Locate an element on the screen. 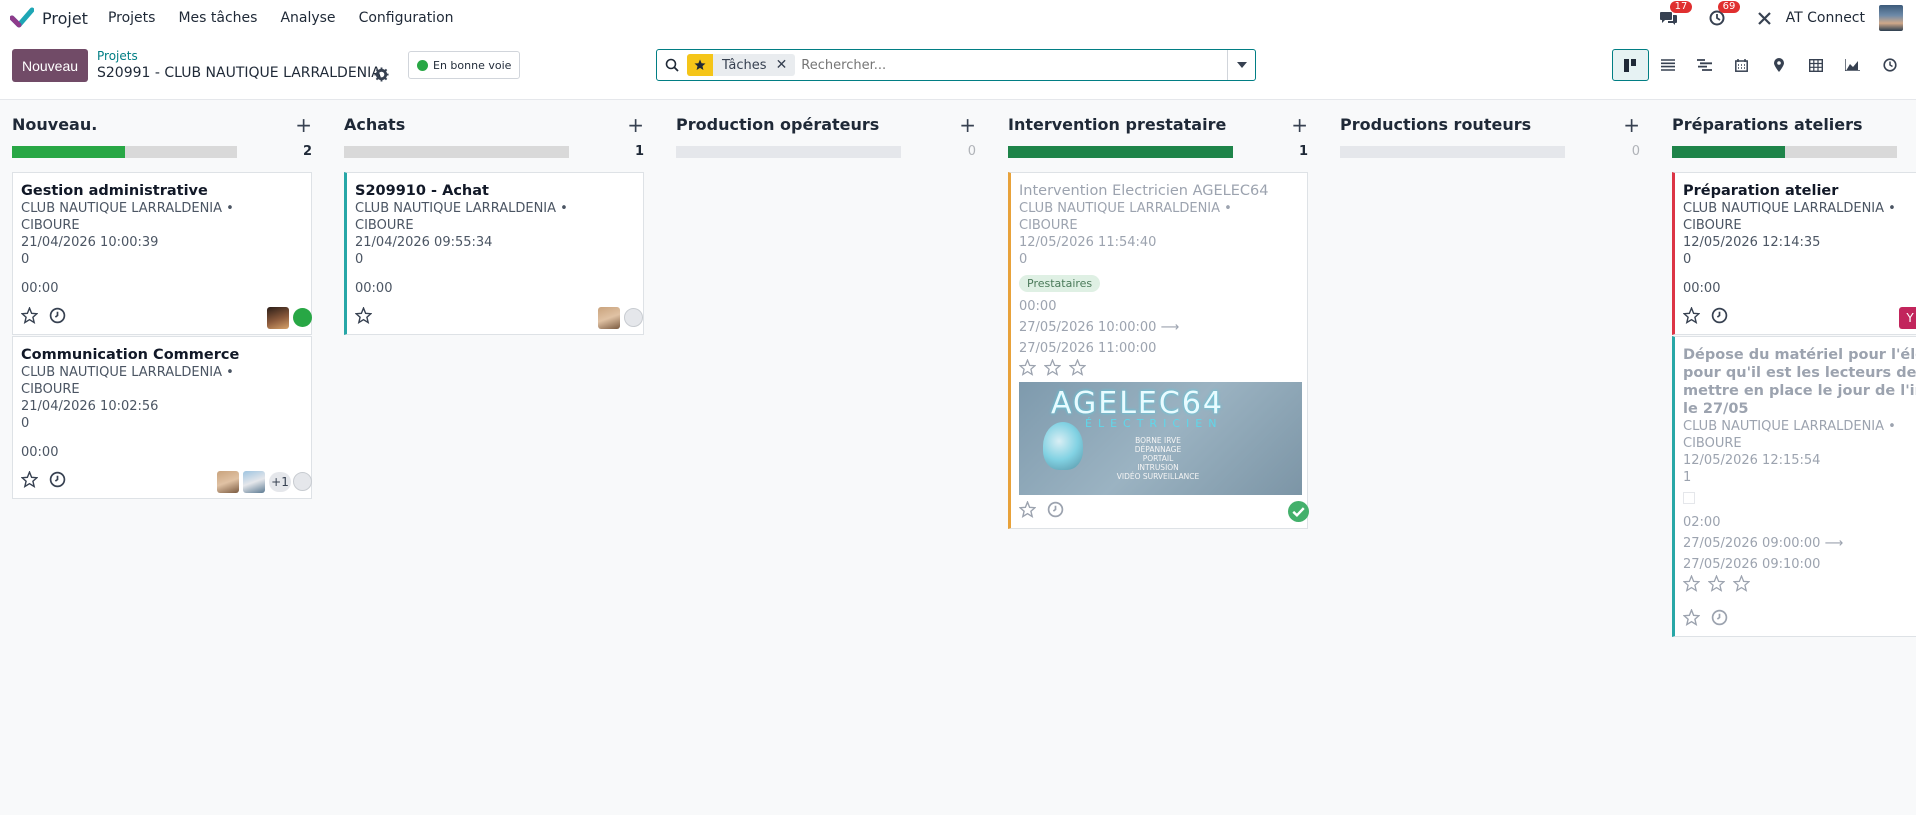 The width and height of the screenshot is (1916, 815). facet-remove-icon: ✕ is located at coordinates (786, 65).